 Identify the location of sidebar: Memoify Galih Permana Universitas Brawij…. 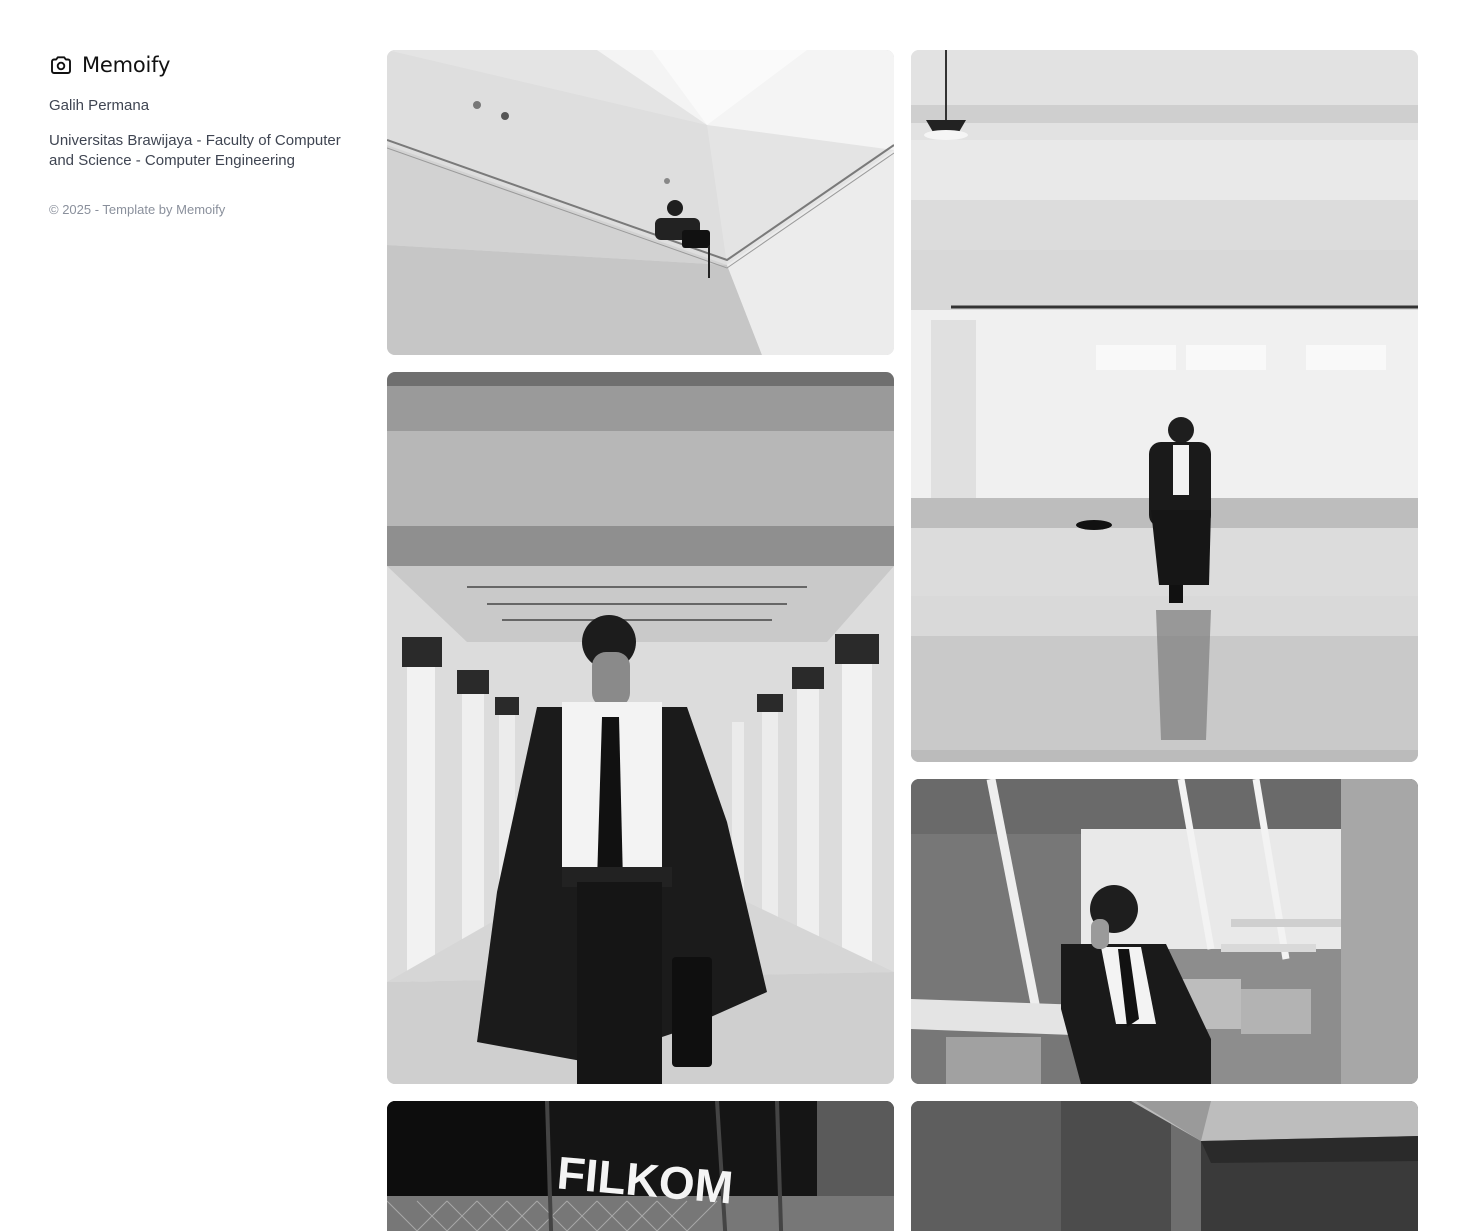
(199, 133).